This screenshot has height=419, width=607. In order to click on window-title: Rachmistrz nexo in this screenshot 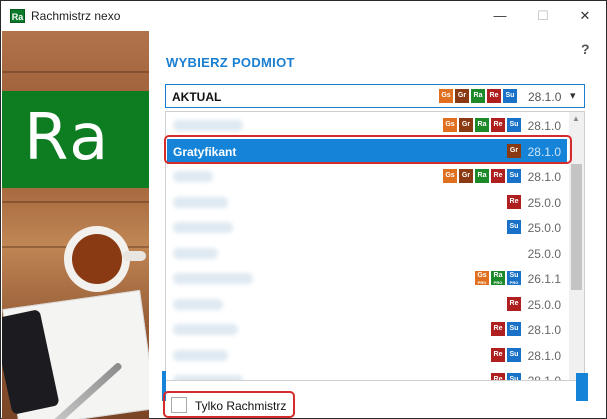, I will do `click(76, 16)`.